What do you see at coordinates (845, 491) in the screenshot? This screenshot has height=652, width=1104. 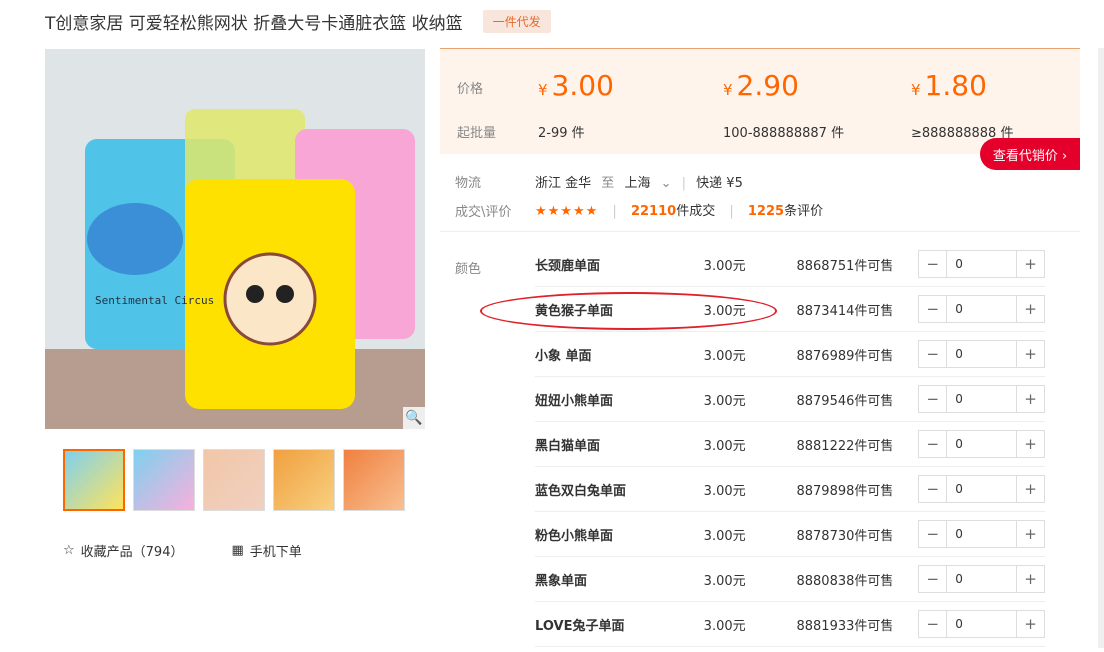 I see `sku-stock: 8879898件可售` at bounding box center [845, 491].